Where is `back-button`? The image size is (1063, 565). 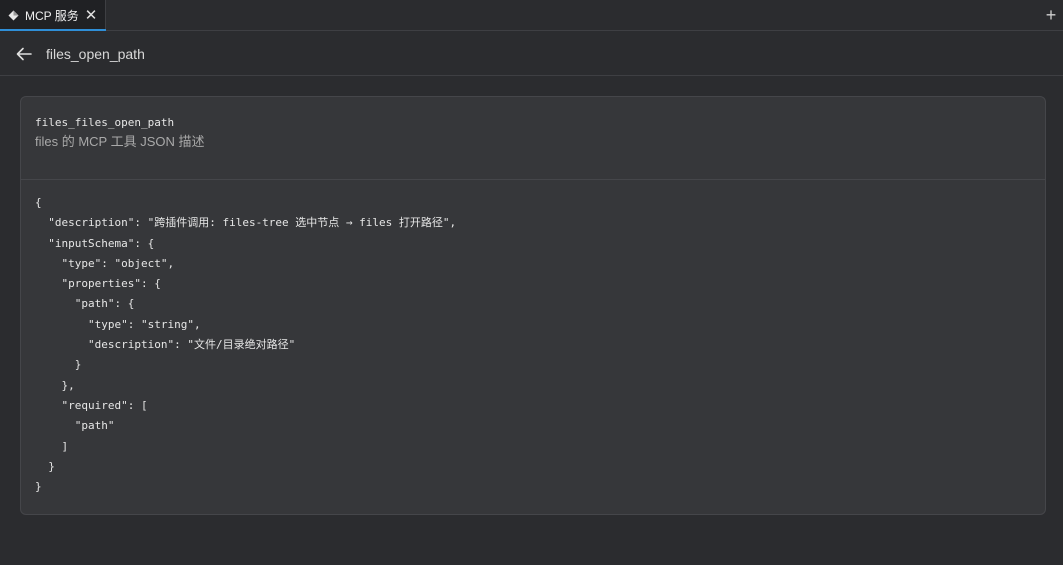 back-button is located at coordinates (24, 54).